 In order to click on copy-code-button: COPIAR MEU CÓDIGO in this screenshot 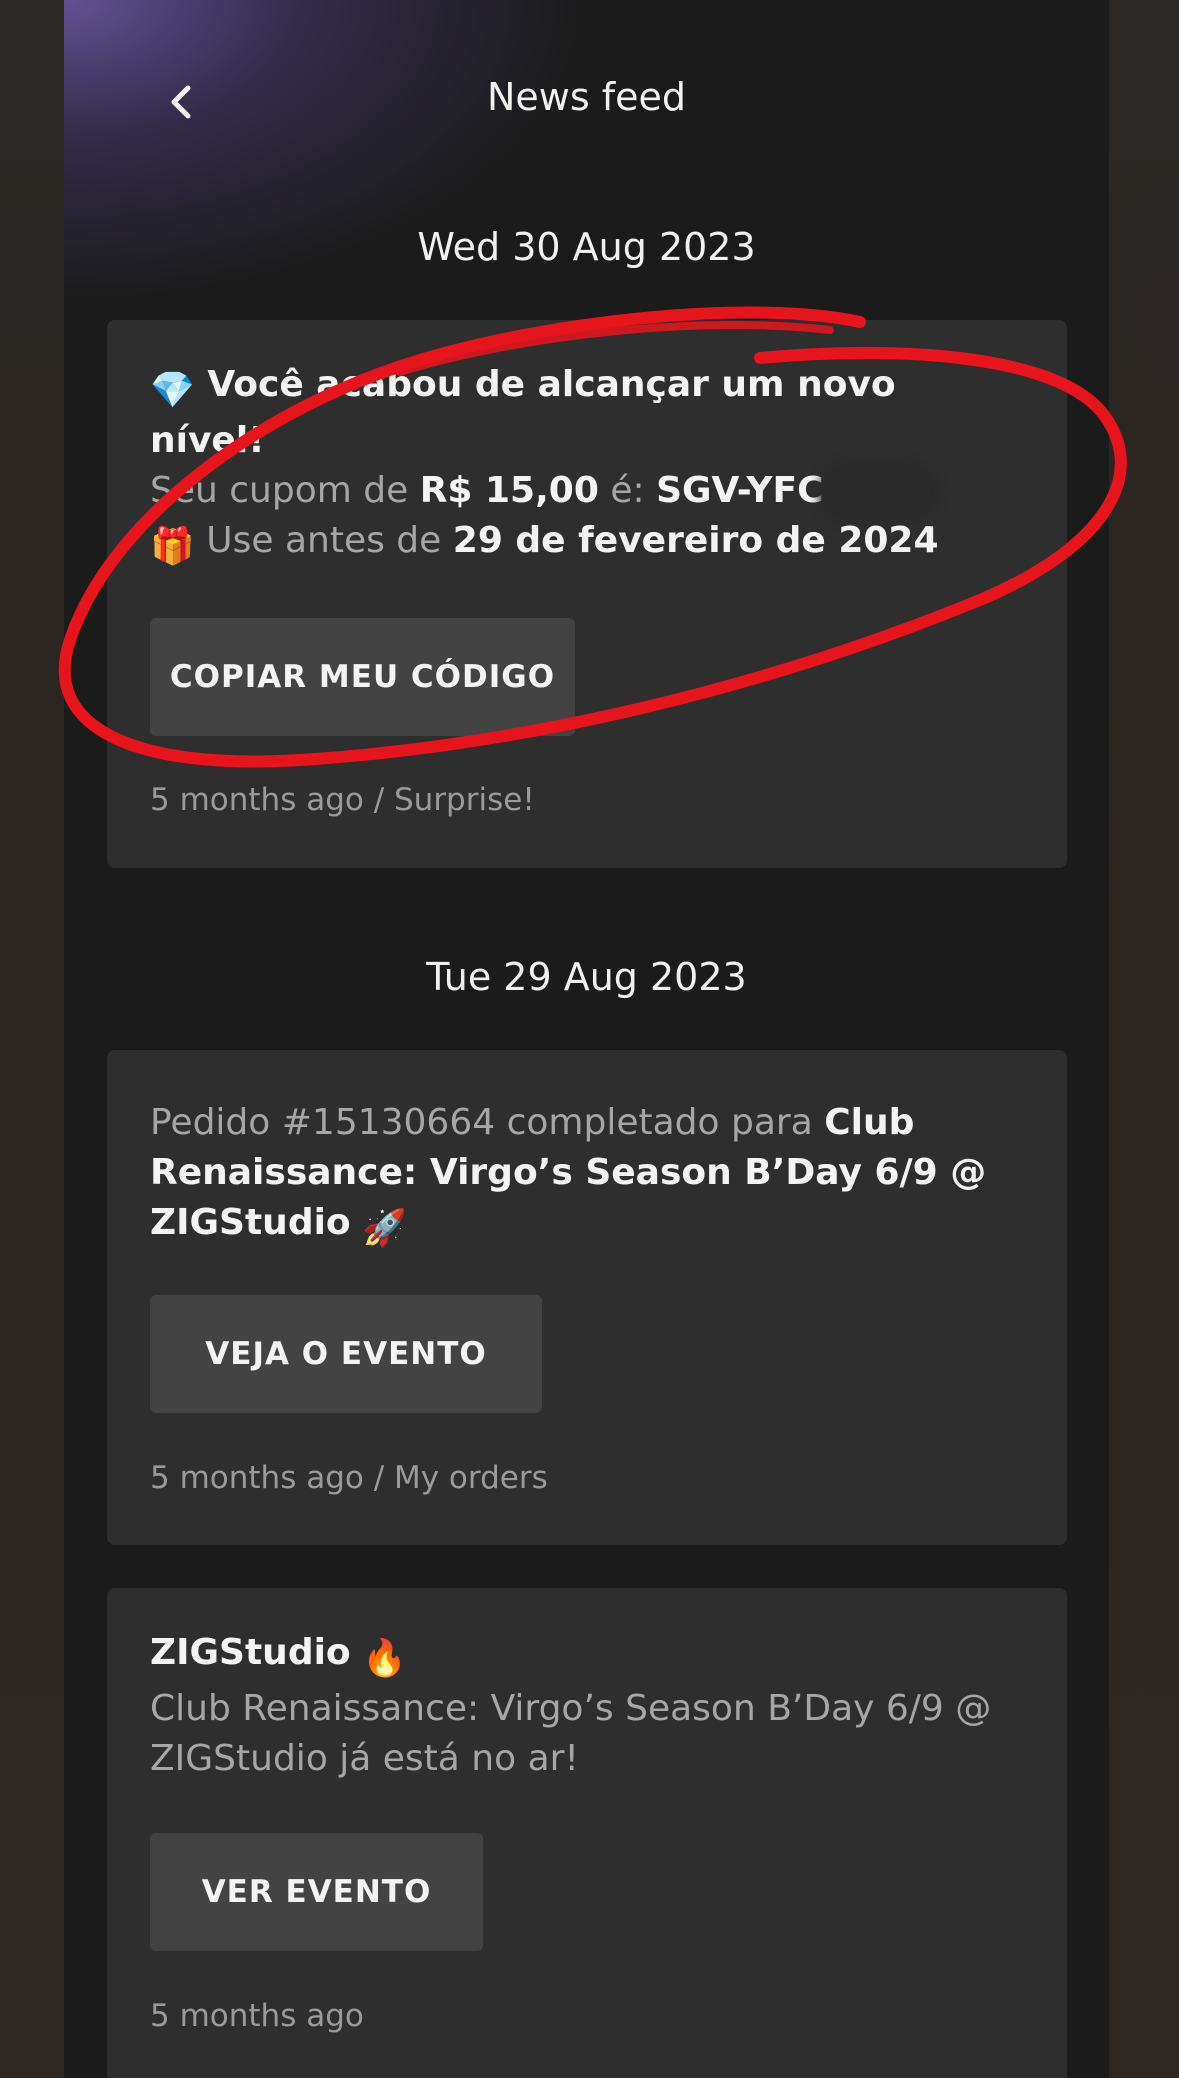, I will do `click(362, 677)`.